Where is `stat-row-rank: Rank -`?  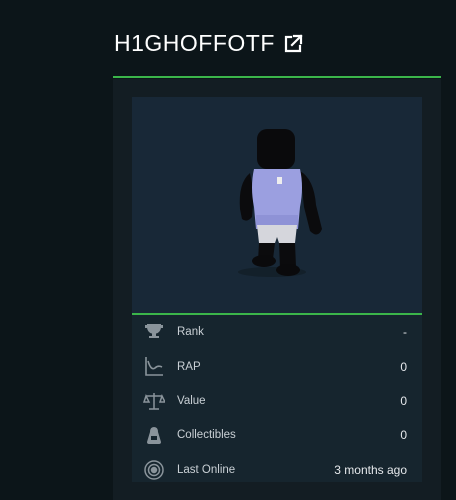
stat-row-rank: Rank - is located at coordinates (277, 332).